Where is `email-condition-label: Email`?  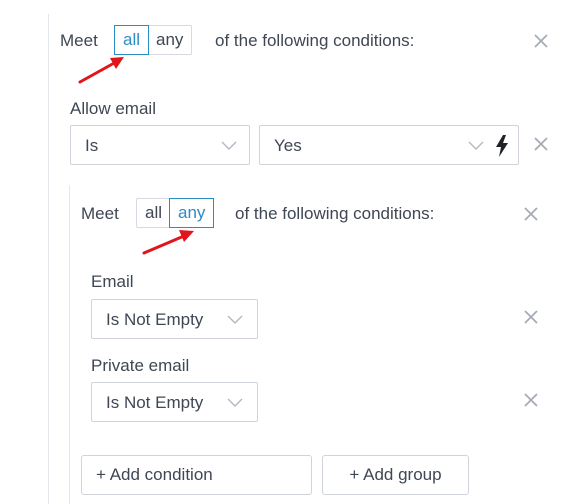 email-condition-label: Email is located at coordinates (112, 281).